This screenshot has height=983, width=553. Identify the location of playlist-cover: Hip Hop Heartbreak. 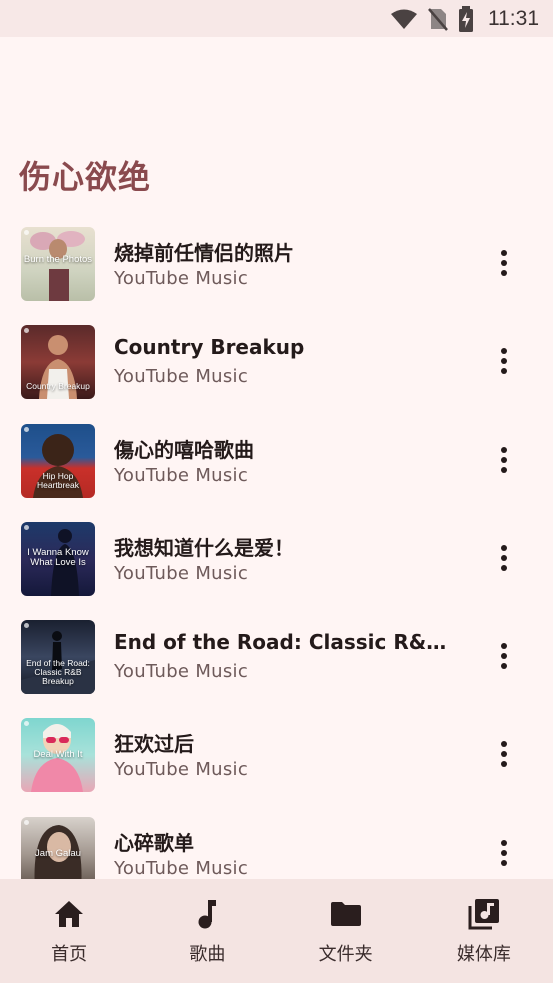
(58, 460).